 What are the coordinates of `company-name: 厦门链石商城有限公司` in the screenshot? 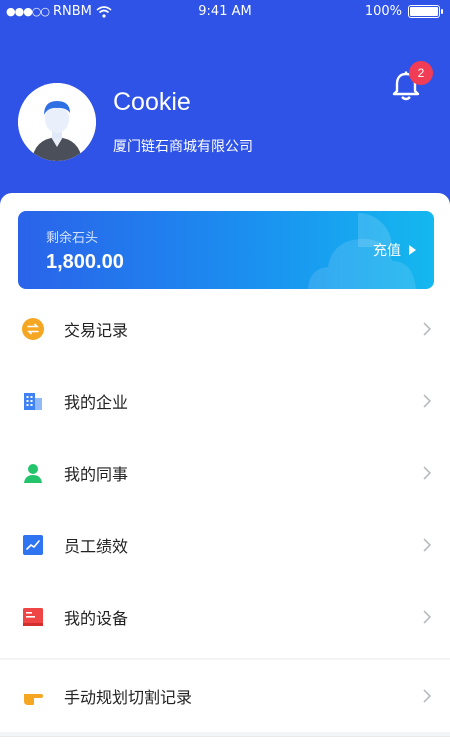 It's located at (183, 147).